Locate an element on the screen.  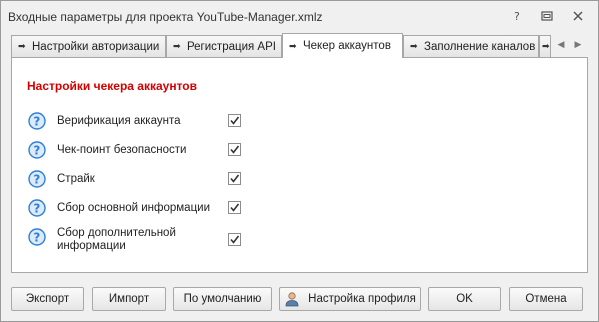
option-row-basic-info: ? Сбор основной информации is located at coordinates (143, 213).